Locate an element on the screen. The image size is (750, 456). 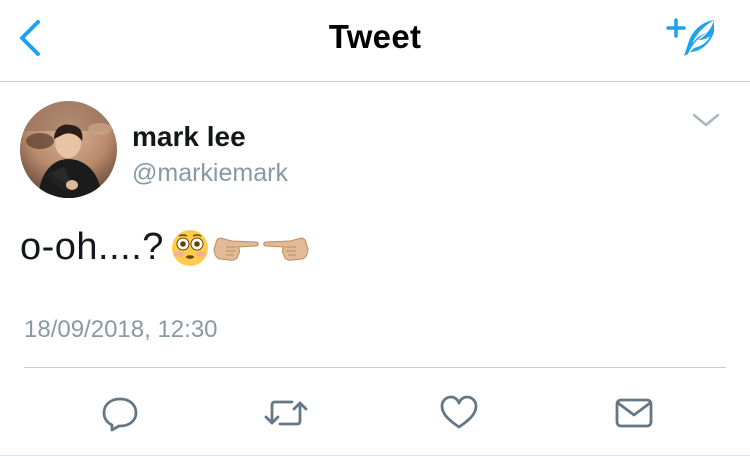
more-options-button is located at coordinates (706, 120).